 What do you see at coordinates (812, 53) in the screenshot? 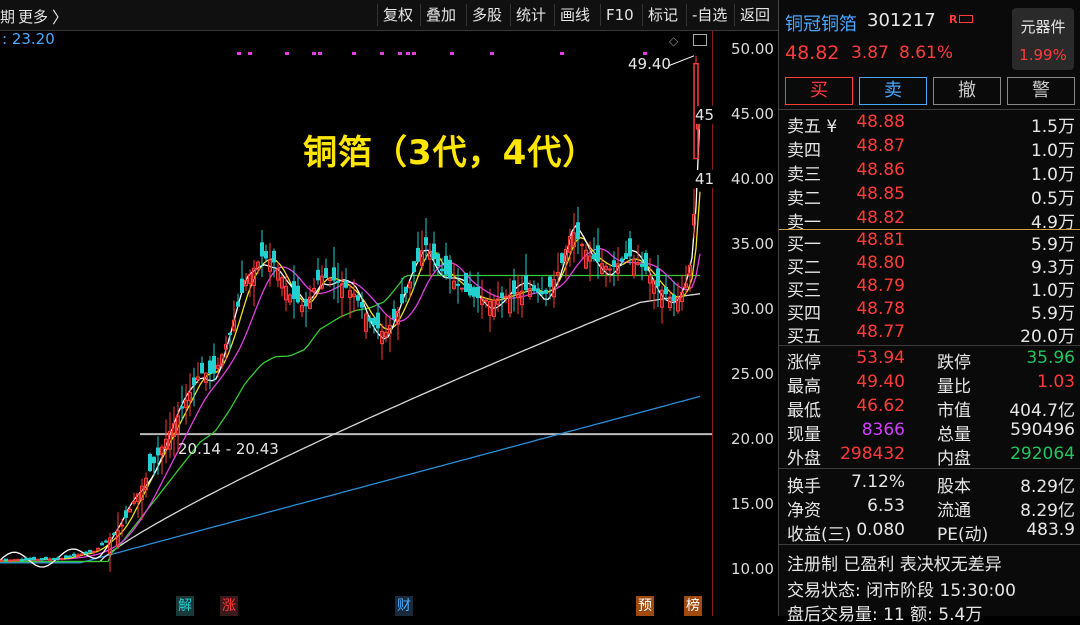
I see `current-price: 48.82` at bounding box center [812, 53].